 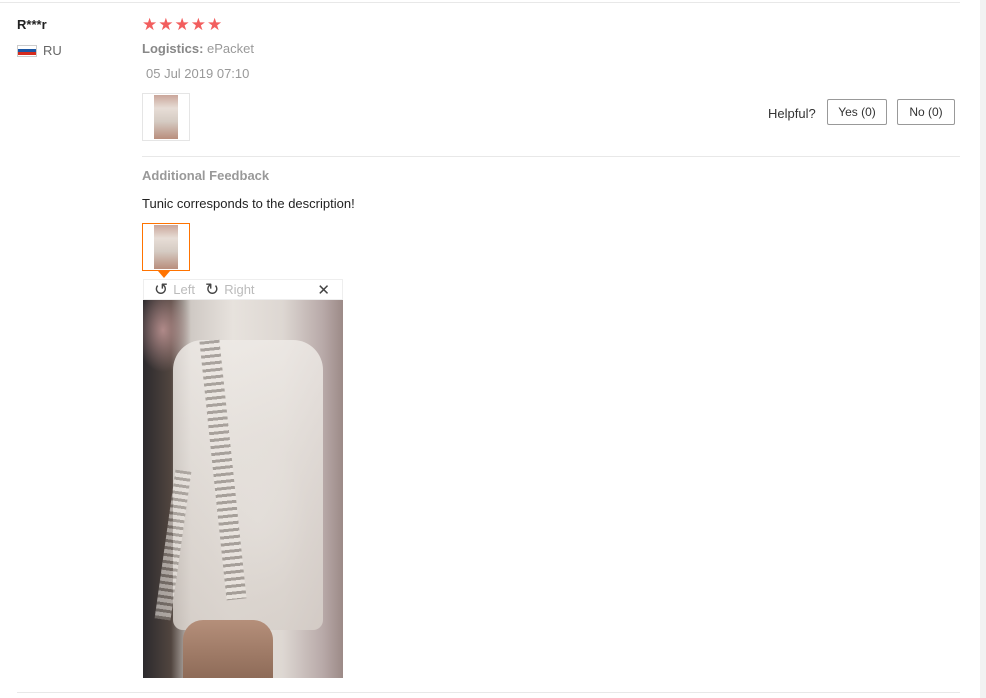 What do you see at coordinates (164, 274) in the screenshot?
I see `selected-thumbnail-pointer` at bounding box center [164, 274].